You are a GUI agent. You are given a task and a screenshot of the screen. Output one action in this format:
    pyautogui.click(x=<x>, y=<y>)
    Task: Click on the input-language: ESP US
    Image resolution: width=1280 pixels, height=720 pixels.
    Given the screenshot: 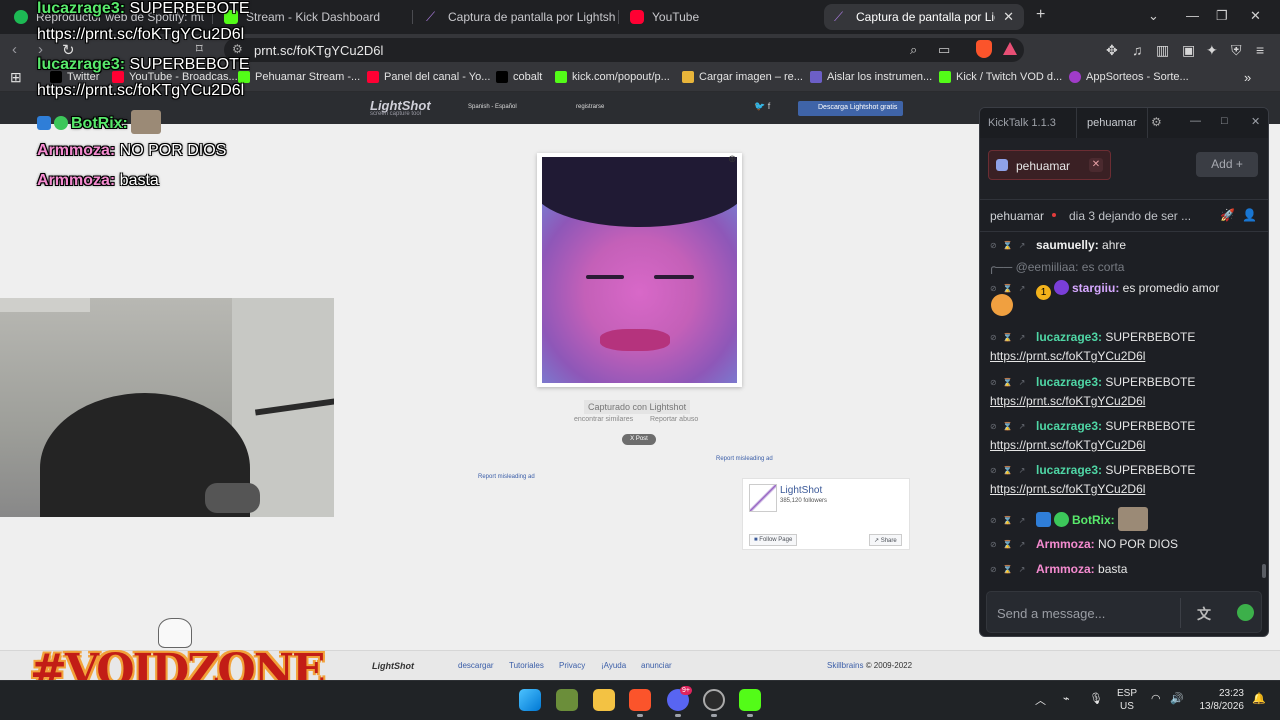 What is the action you would take?
    pyautogui.click(x=1127, y=700)
    